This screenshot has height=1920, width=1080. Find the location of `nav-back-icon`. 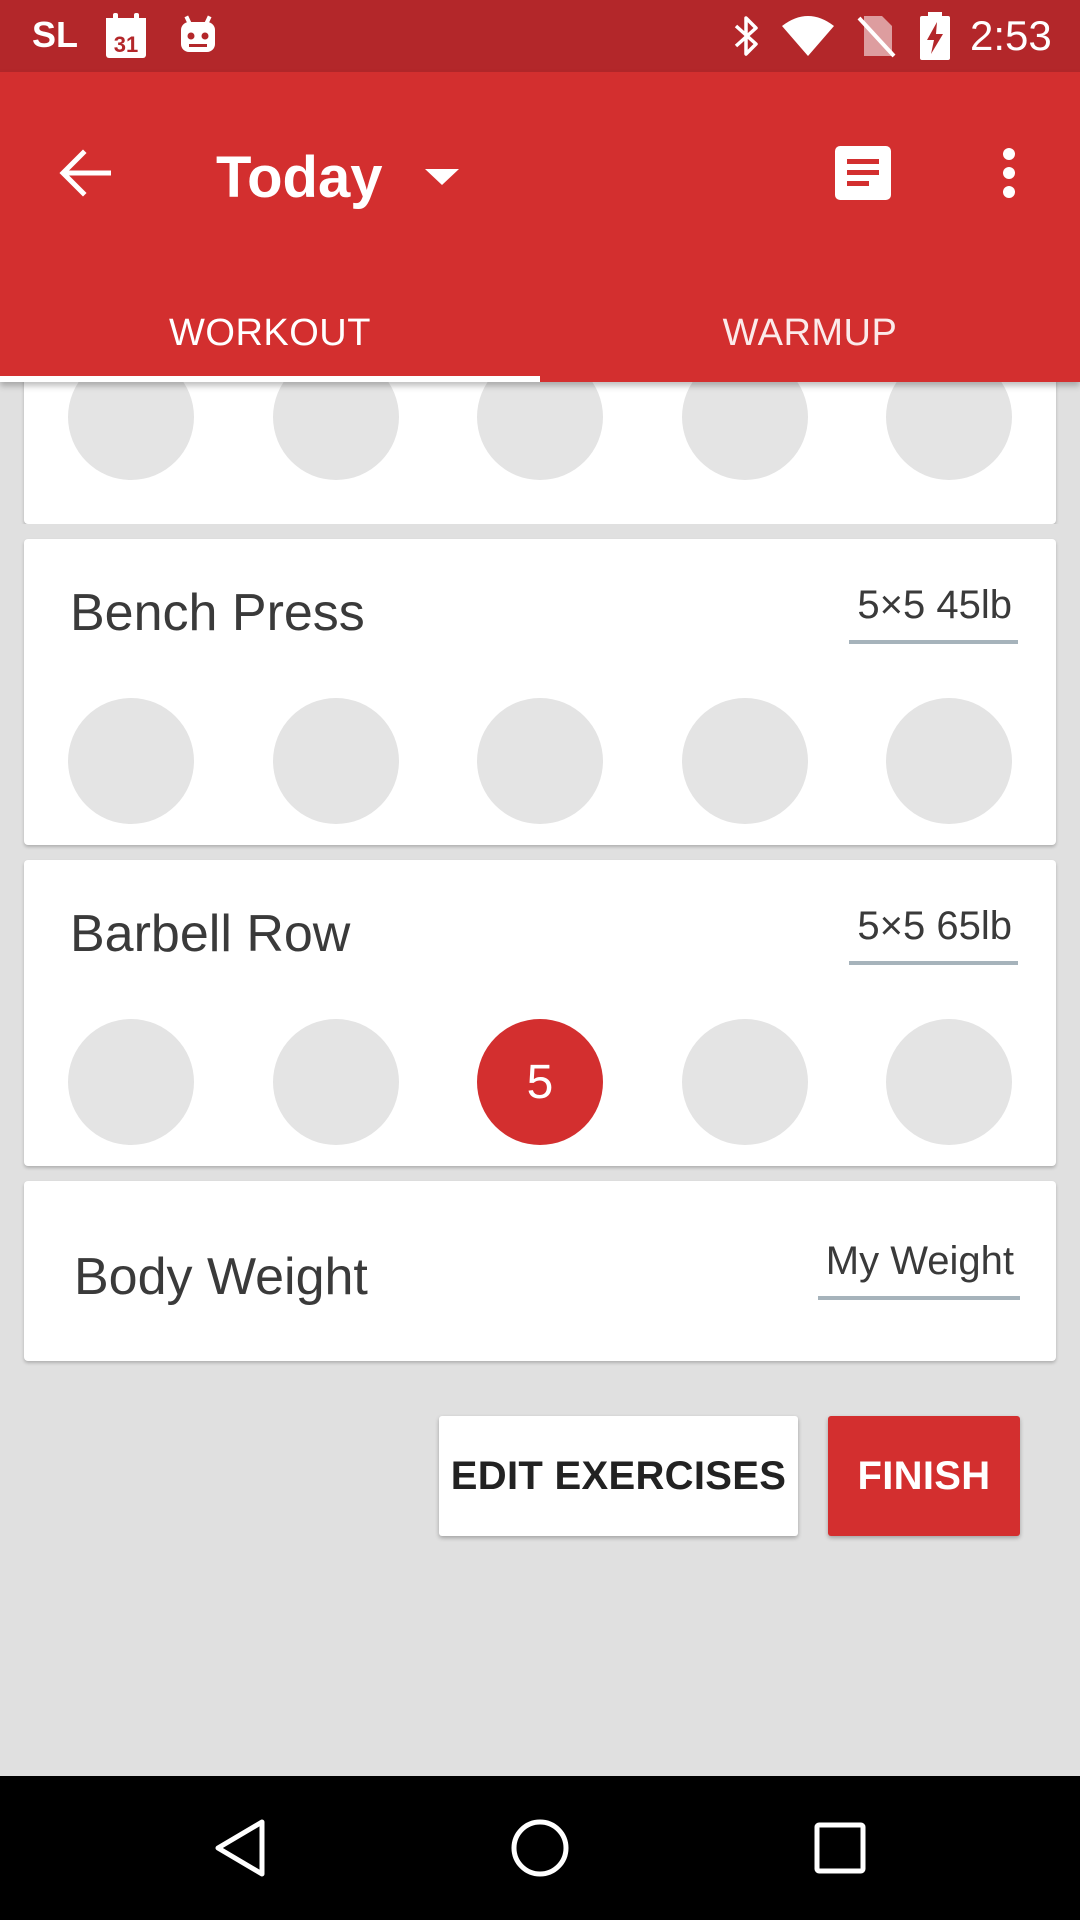

nav-back-icon is located at coordinates (240, 1848).